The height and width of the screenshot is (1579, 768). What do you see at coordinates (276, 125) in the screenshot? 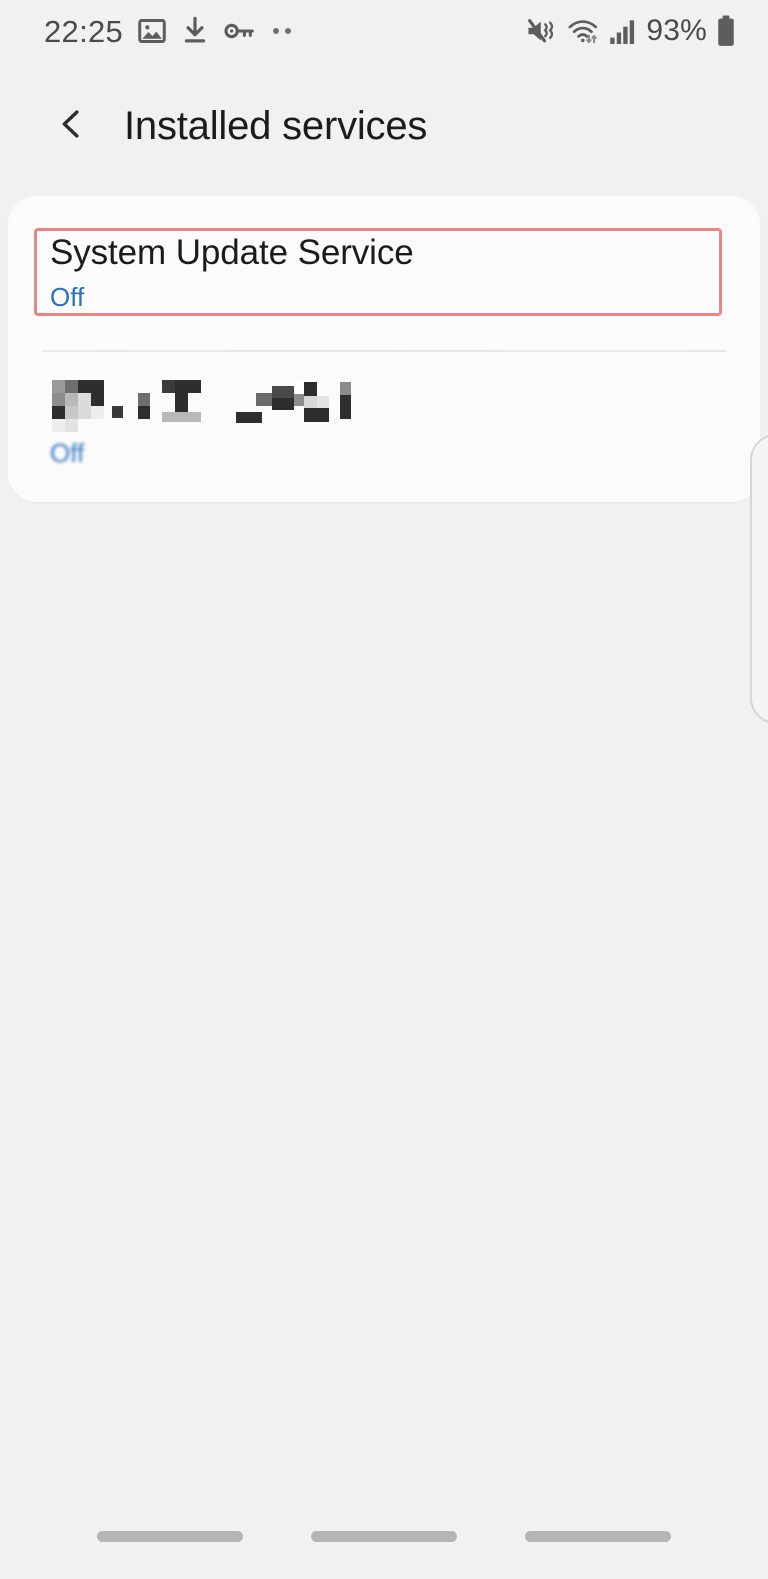
I see `page-title: Installed services` at bounding box center [276, 125].